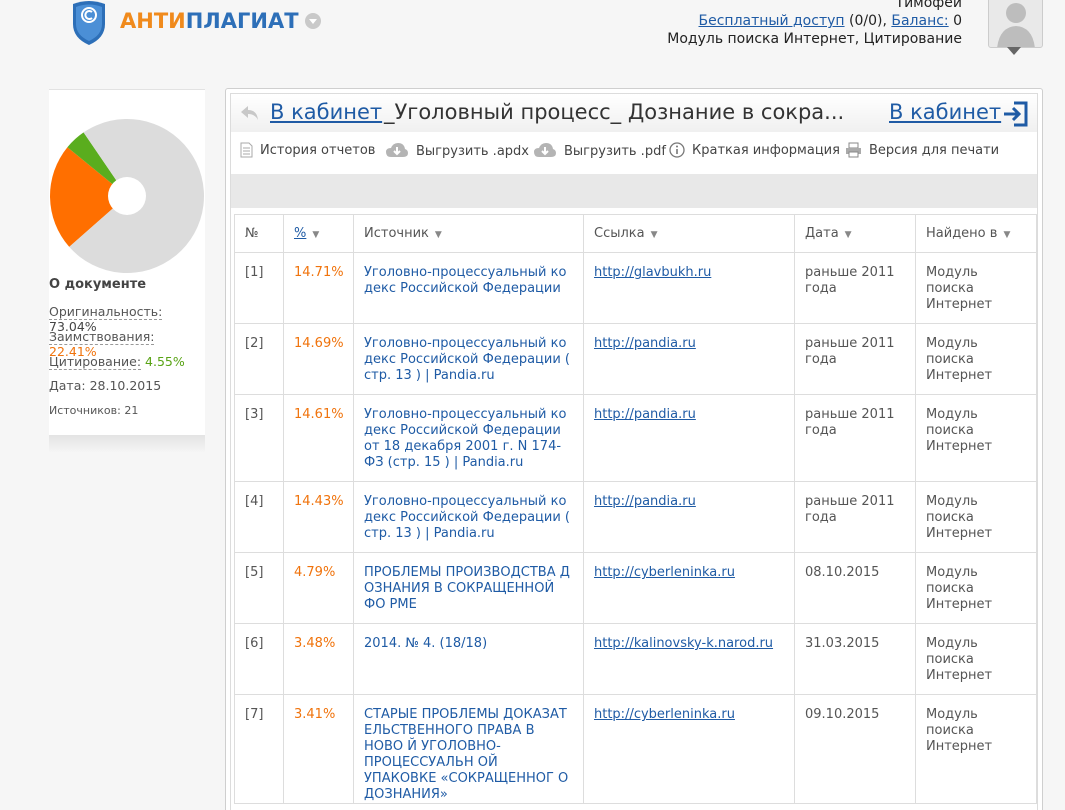 This screenshot has height=810, width=1065. Describe the element at coordinates (689, 233) in the screenshot. I see `col-header-link: Ссылка ▼` at that location.